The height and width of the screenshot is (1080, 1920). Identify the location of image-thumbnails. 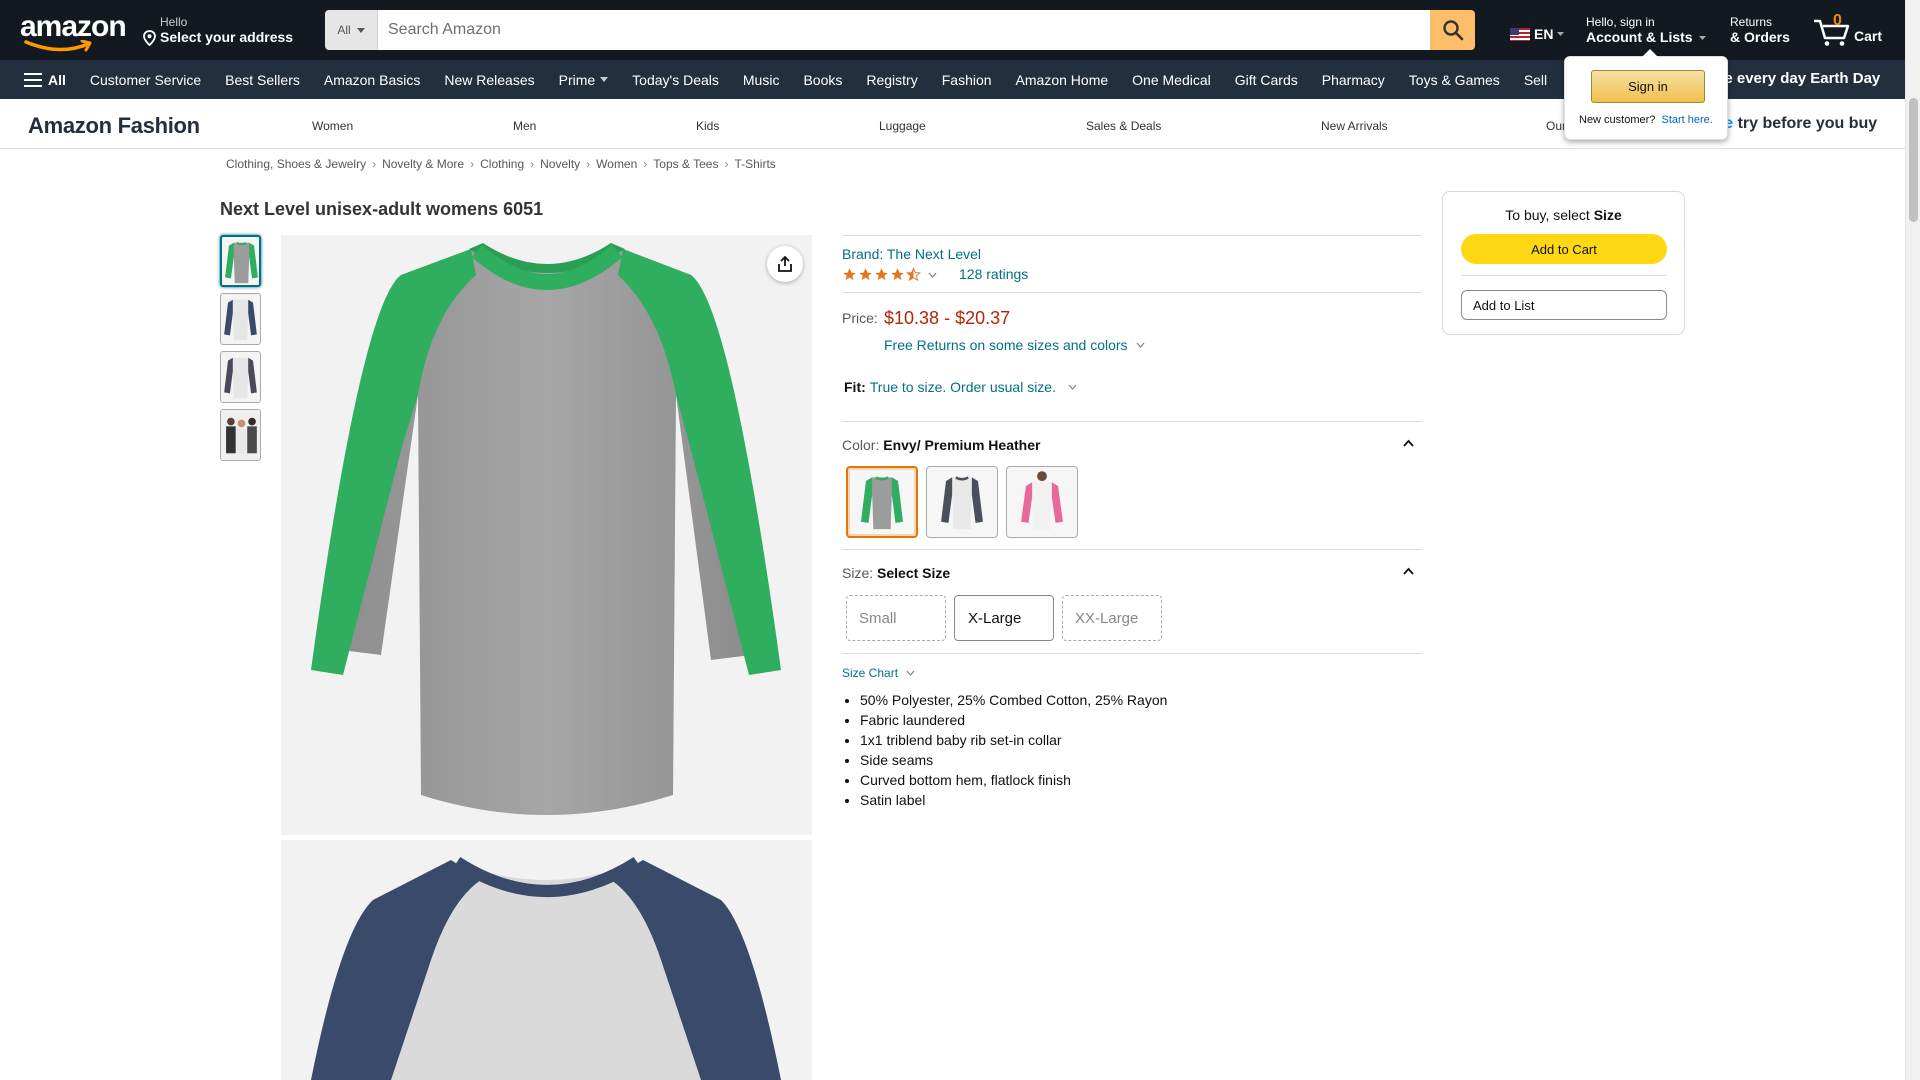
(240, 351).